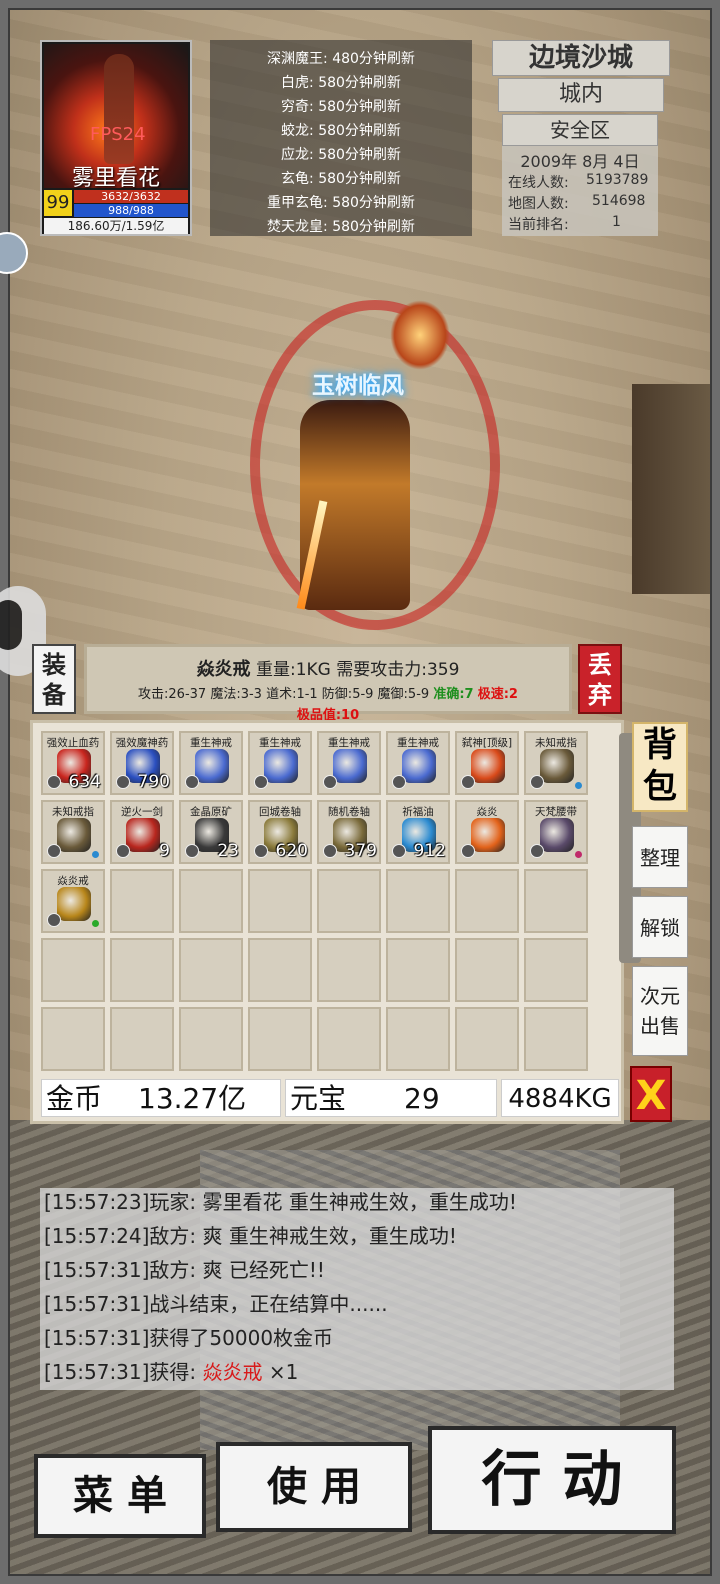 This screenshot has width=720, height=1584. I want to click on inventory-slot: 金晶原矿 23, so click(211, 832).